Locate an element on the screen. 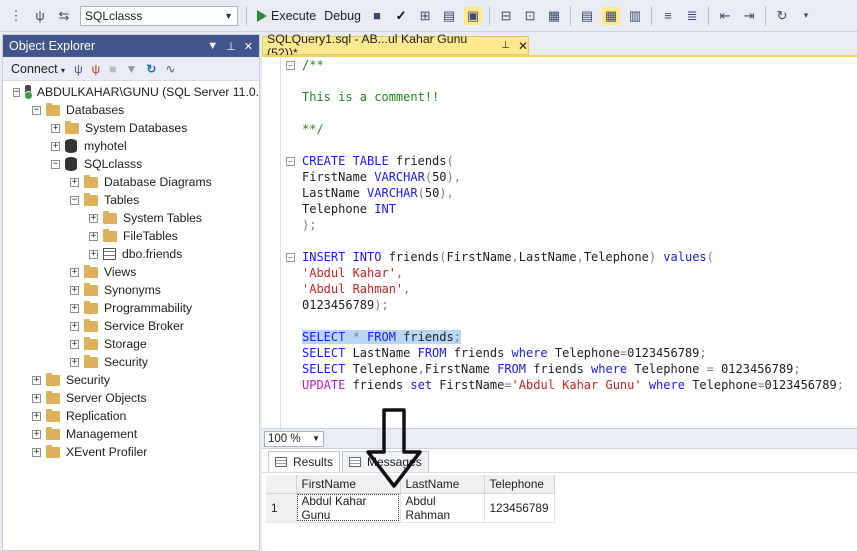 This screenshot has width=857, height=551. refresh-icon: ↻ is located at coordinates (151, 69).